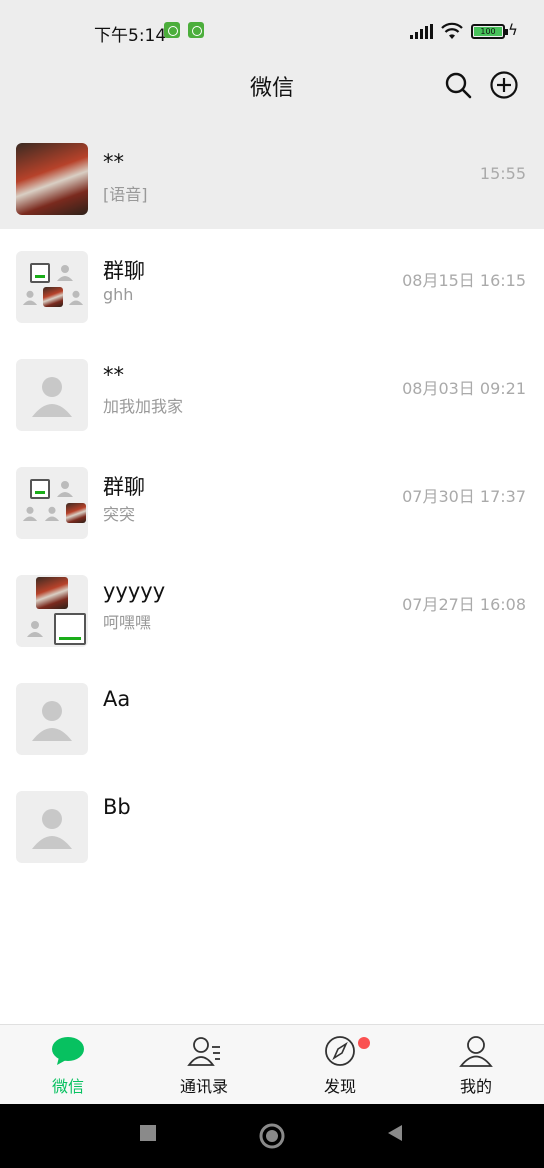  I want to click on chat-preview: 突突, so click(119, 514).